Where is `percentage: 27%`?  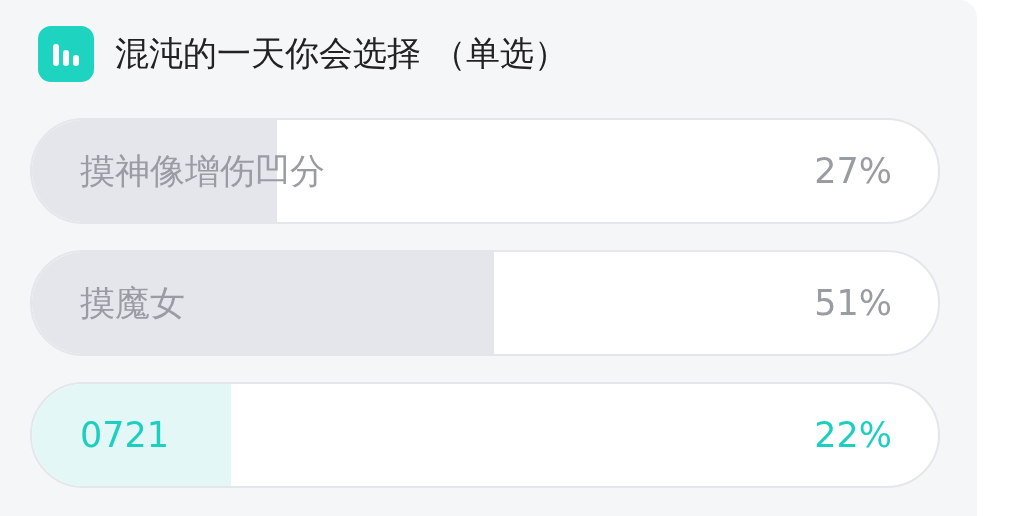
percentage: 27% is located at coordinates (853, 171).